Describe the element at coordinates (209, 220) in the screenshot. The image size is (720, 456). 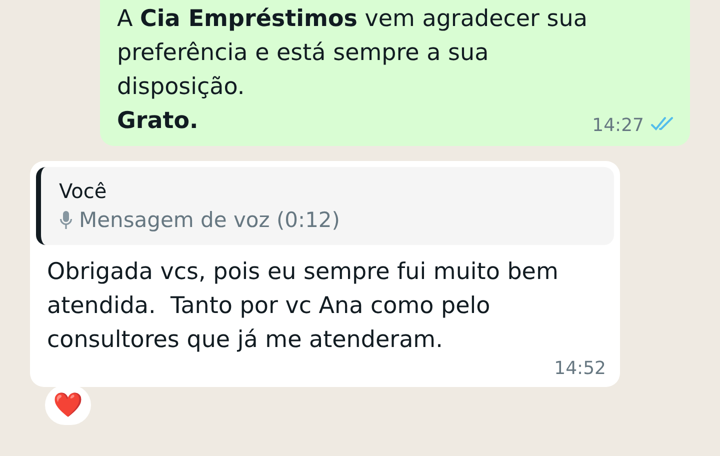
I see `voice-message-label: Mensagem de voz (0:12)` at that location.